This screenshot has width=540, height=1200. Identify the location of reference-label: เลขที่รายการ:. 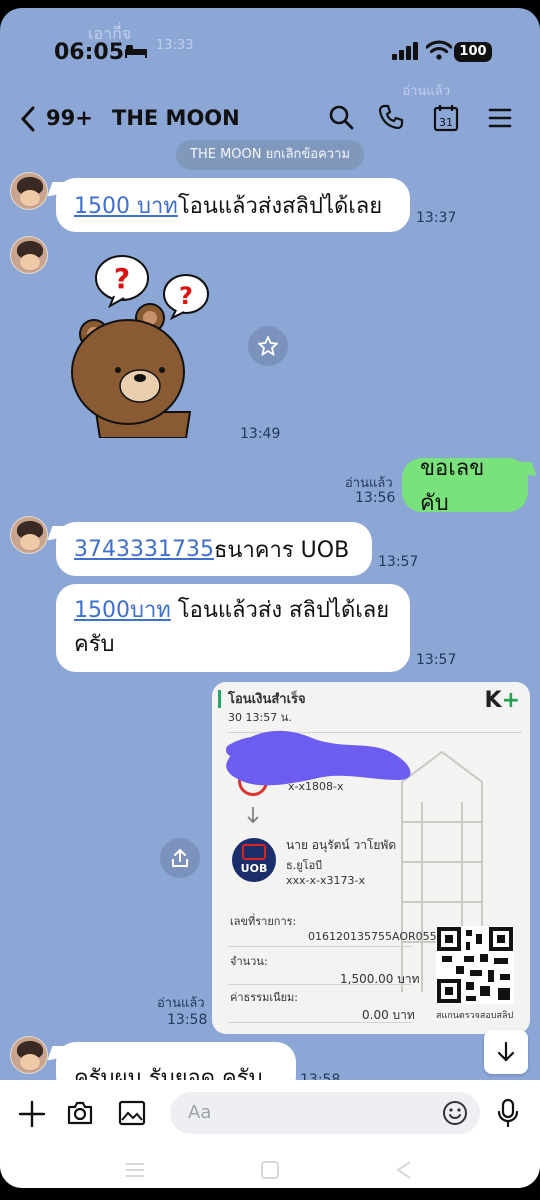
(263, 921).